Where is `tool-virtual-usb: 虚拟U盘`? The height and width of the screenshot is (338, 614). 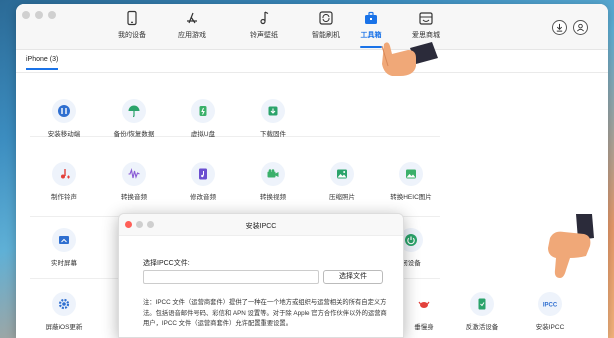
tool-virtual-usb: 虚拟U盘 is located at coordinates (203, 118).